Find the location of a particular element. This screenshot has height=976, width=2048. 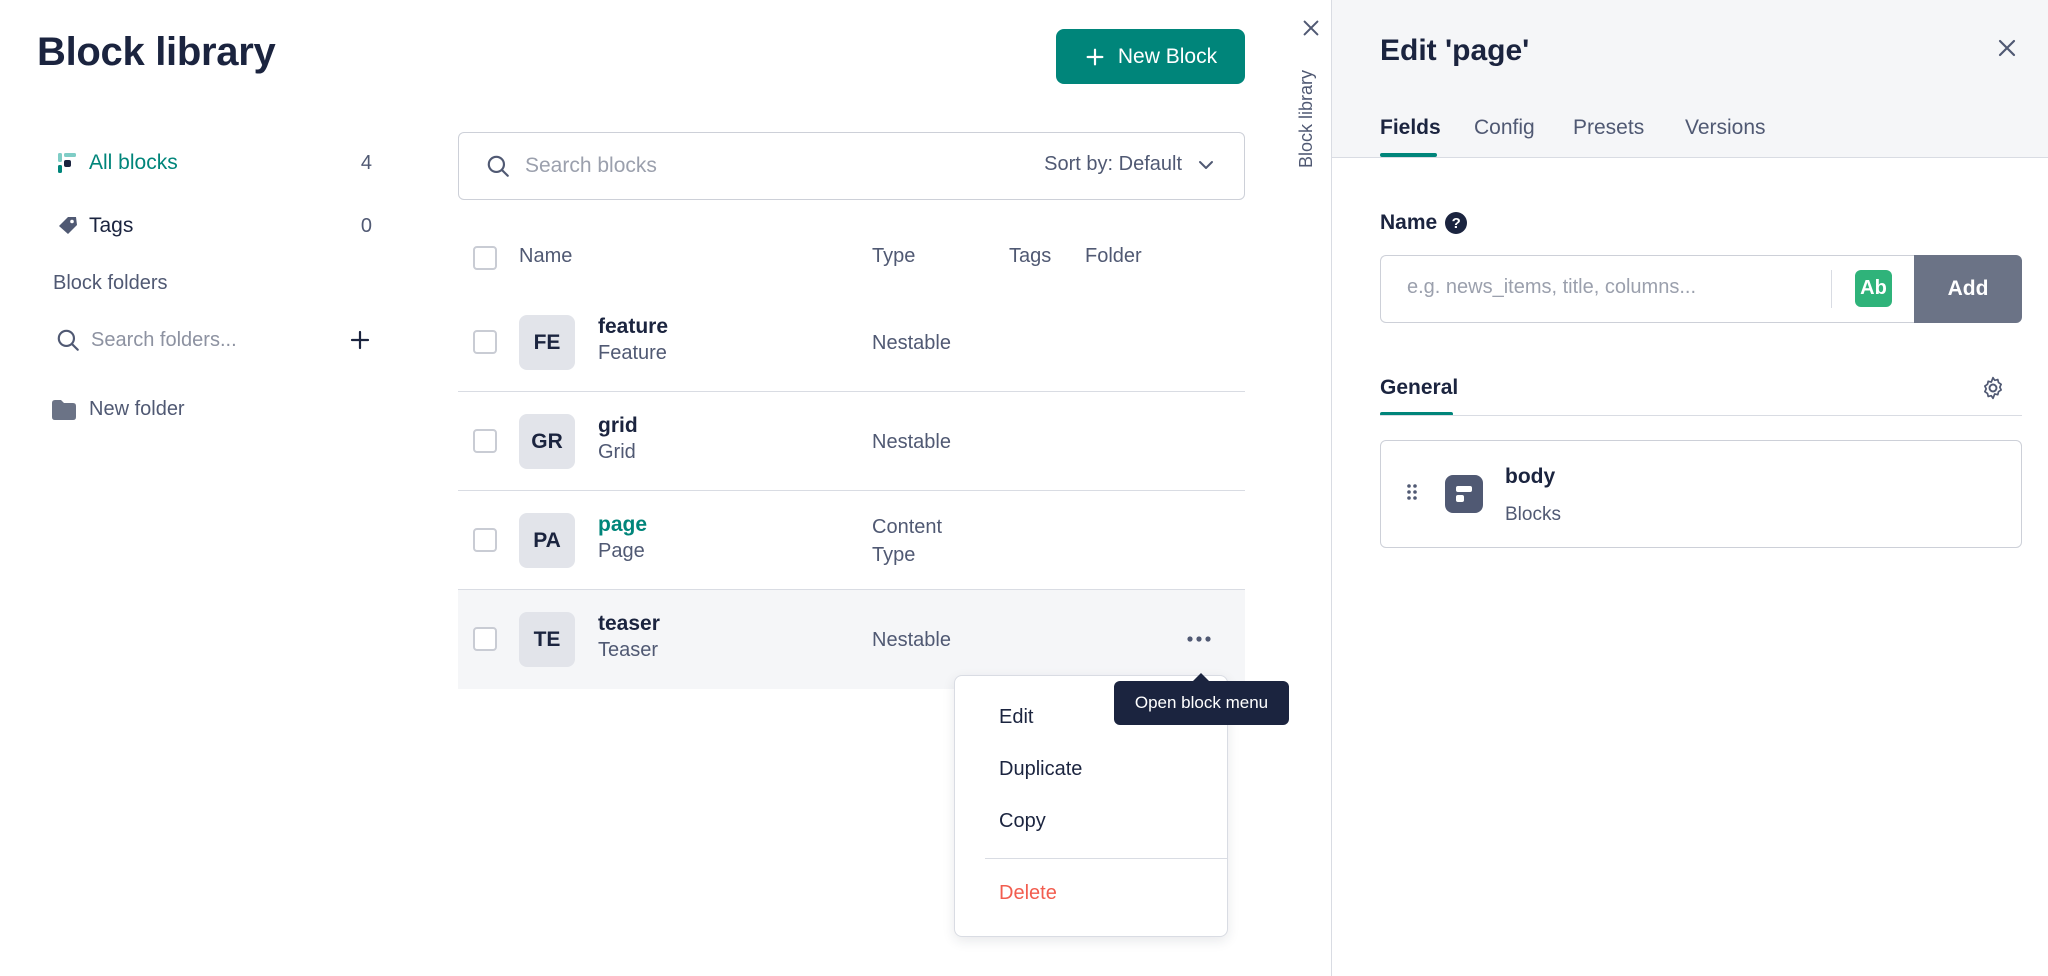

folder-search-input is located at coordinates (206, 340).